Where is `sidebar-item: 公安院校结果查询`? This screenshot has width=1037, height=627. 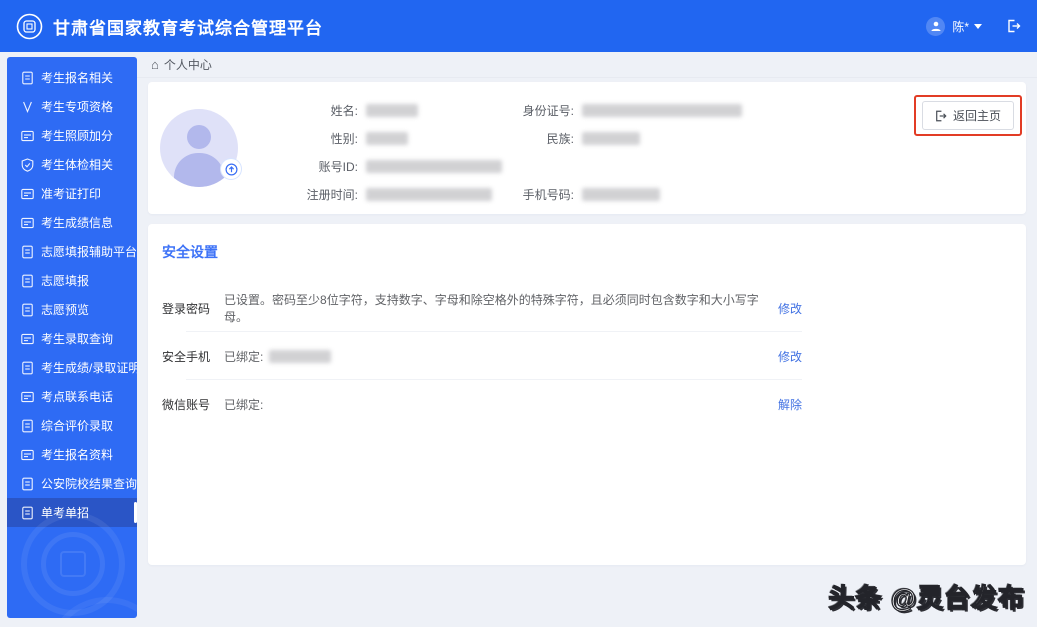 sidebar-item: 公安院校结果查询 is located at coordinates (72, 483).